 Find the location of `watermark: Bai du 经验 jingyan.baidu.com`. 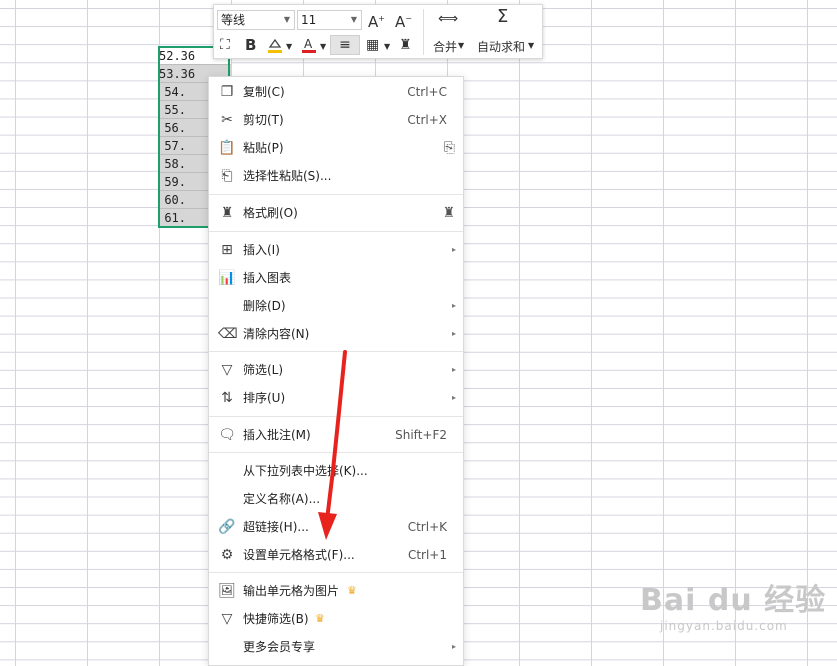

watermark: Bai du 经验 jingyan.baidu.com is located at coordinates (733, 604).